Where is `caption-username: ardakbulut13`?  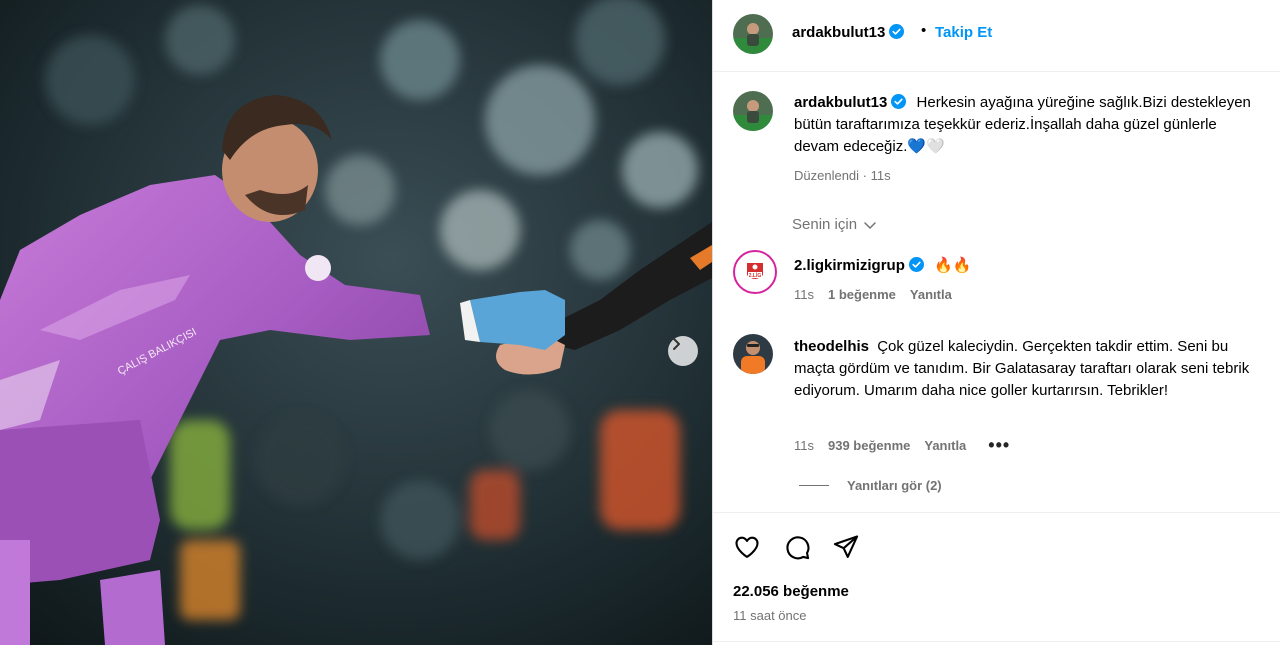 caption-username: ardakbulut13 is located at coordinates (850, 102).